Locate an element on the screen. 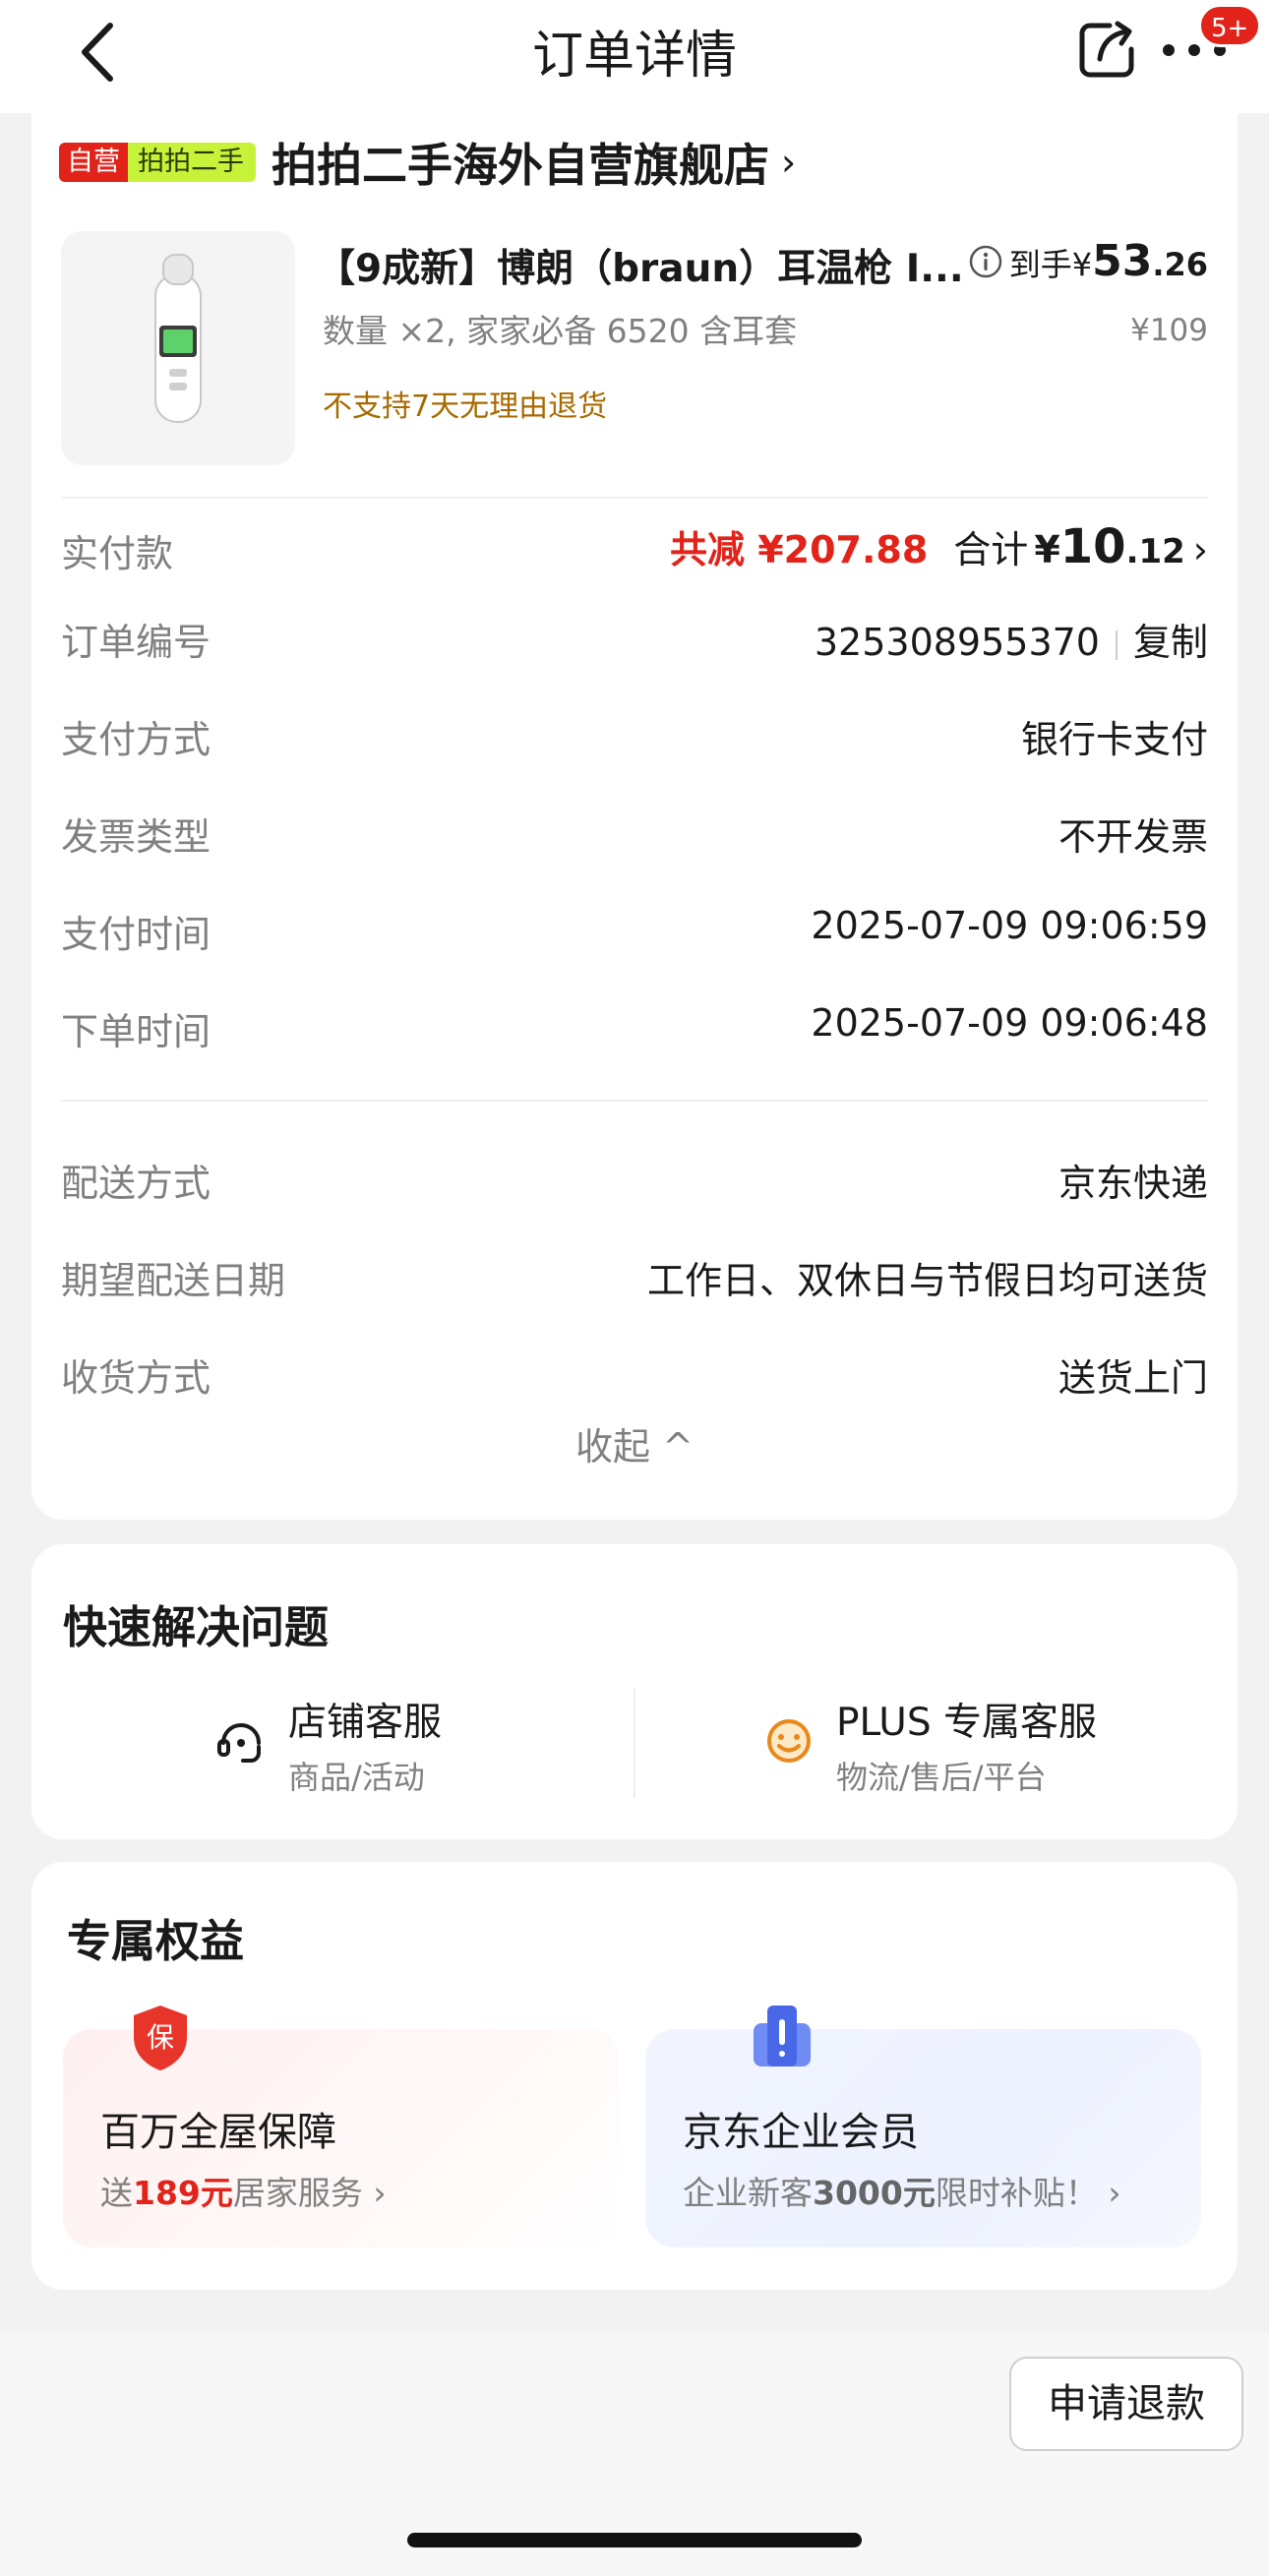  top-nav-bar: 订单详情 5+ is located at coordinates (634, 57).